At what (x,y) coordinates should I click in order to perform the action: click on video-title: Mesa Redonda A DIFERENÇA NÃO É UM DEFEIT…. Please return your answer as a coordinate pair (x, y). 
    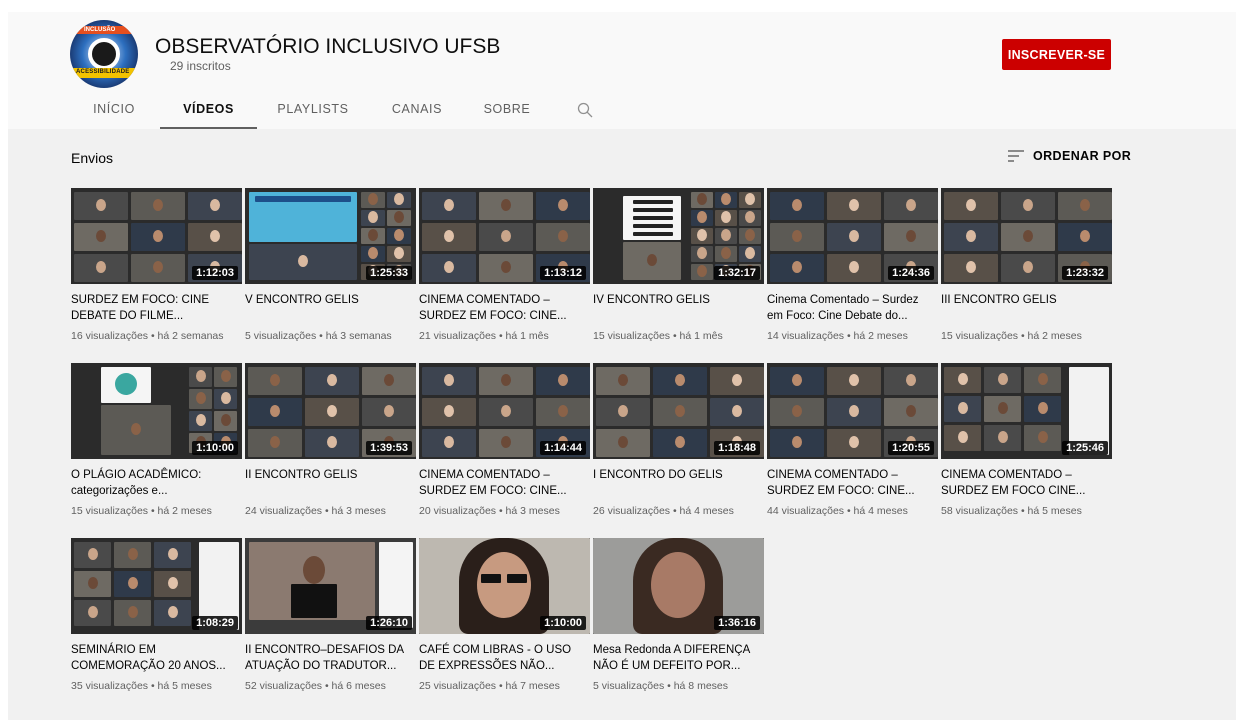
    Looking at the image, I should click on (678, 658).